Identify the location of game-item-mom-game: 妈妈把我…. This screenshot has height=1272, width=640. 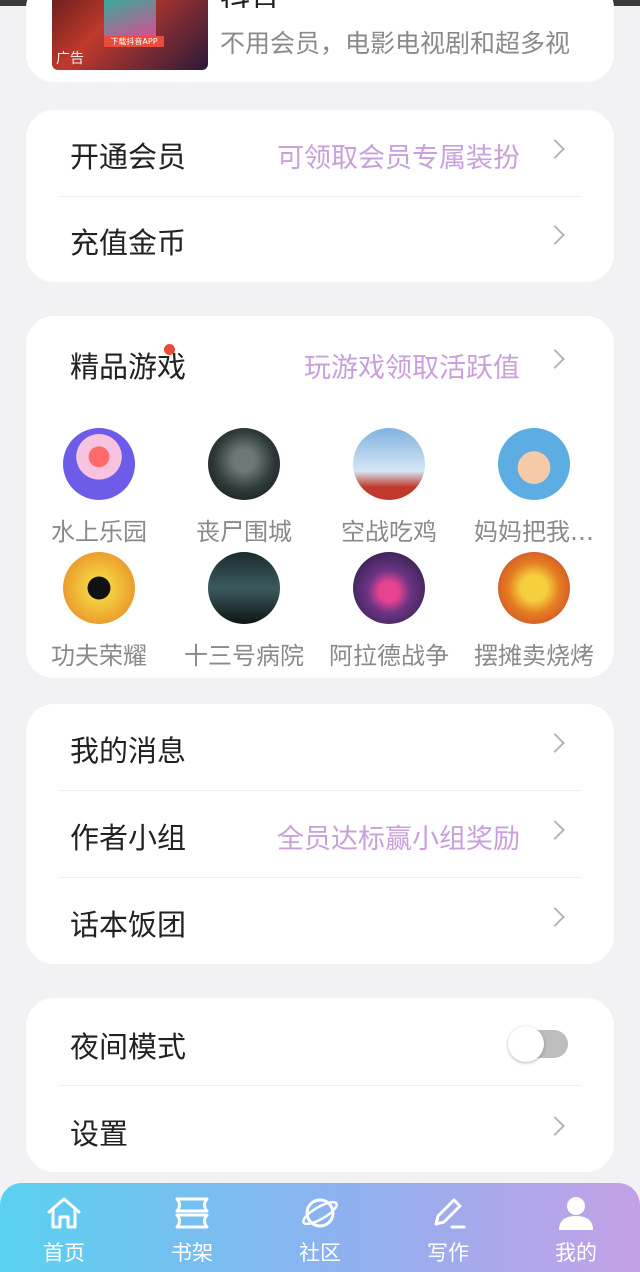
(534, 487).